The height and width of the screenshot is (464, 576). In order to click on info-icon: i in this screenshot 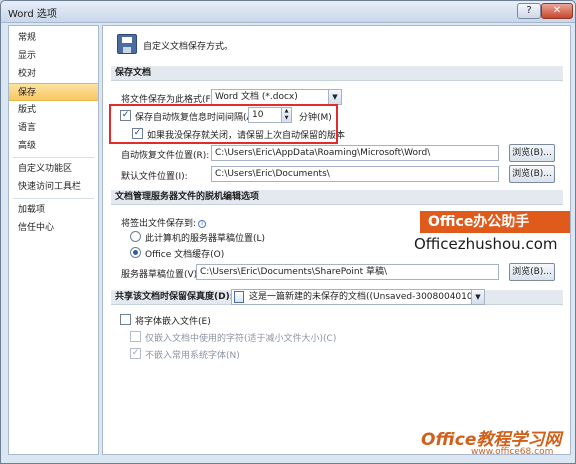, I will do `click(202, 223)`.